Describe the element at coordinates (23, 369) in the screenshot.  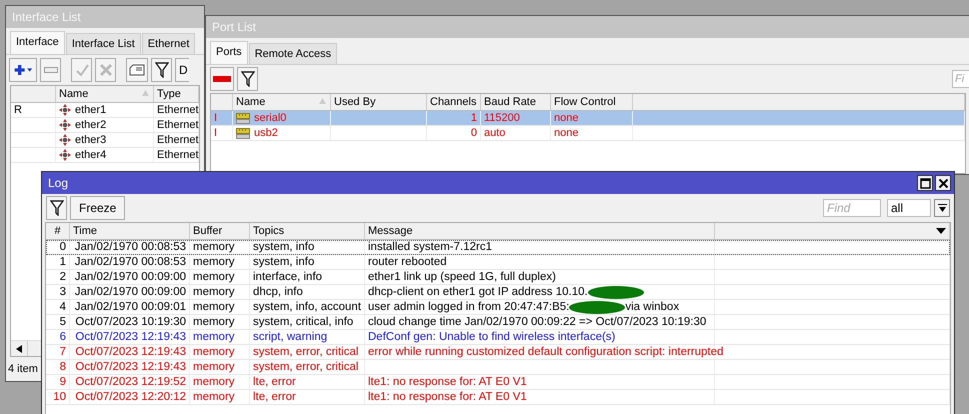
I see `item-count: 4 item` at that location.